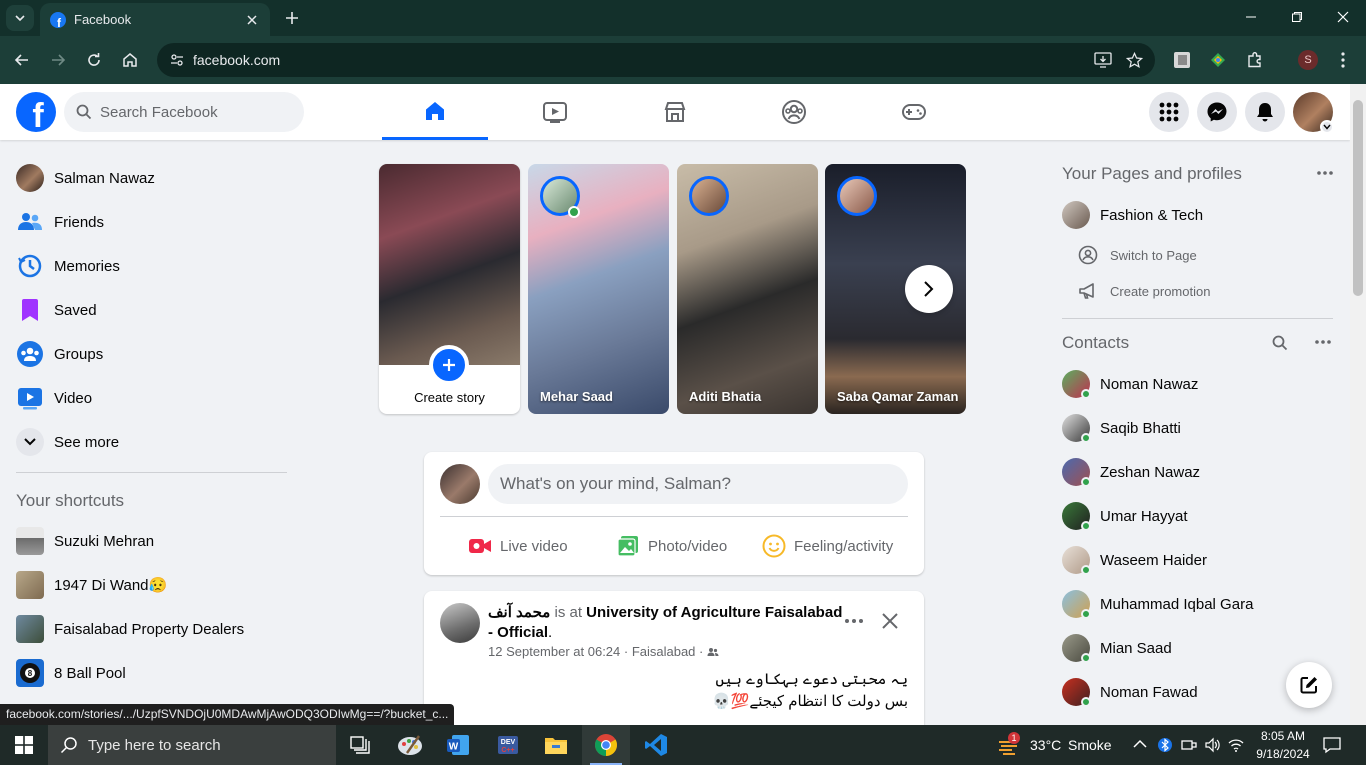  Describe the element at coordinates (1131, 472) in the screenshot. I see `contact-item: Zeshan Nawaz` at that location.